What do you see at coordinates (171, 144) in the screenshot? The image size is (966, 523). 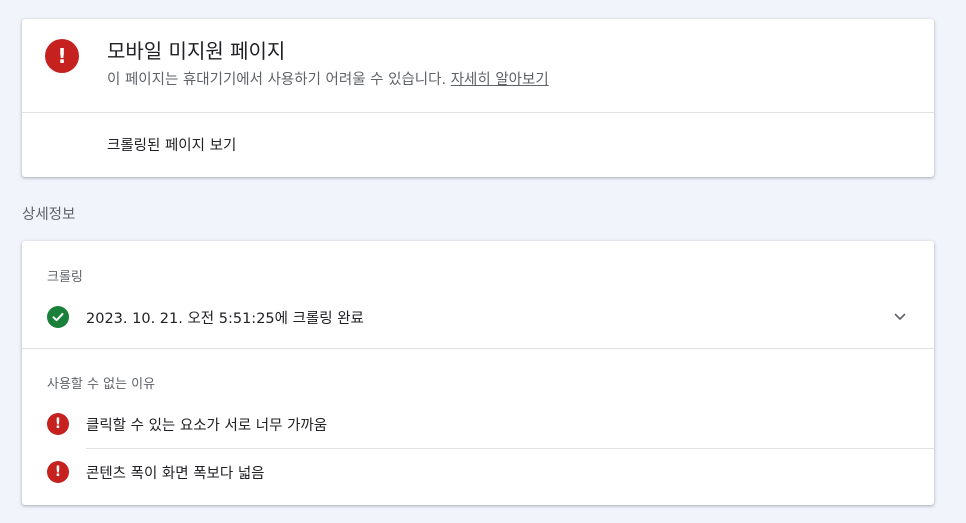 I see `view-crawled-page-button: 크롤링된 페이지 보기` at bounding box center [171, 144].